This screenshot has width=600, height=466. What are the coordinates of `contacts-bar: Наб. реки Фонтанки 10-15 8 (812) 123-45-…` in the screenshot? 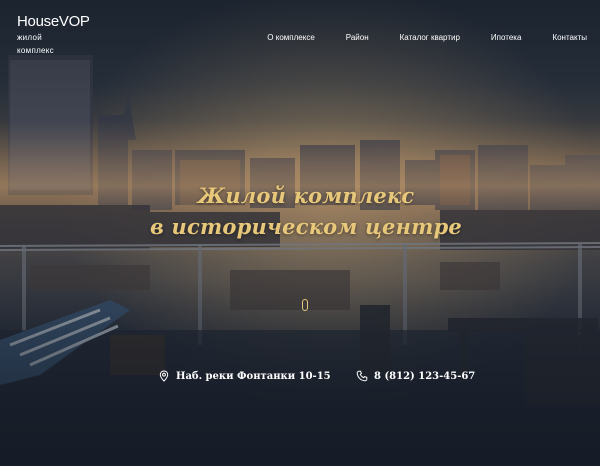 It's located at (300, 378).